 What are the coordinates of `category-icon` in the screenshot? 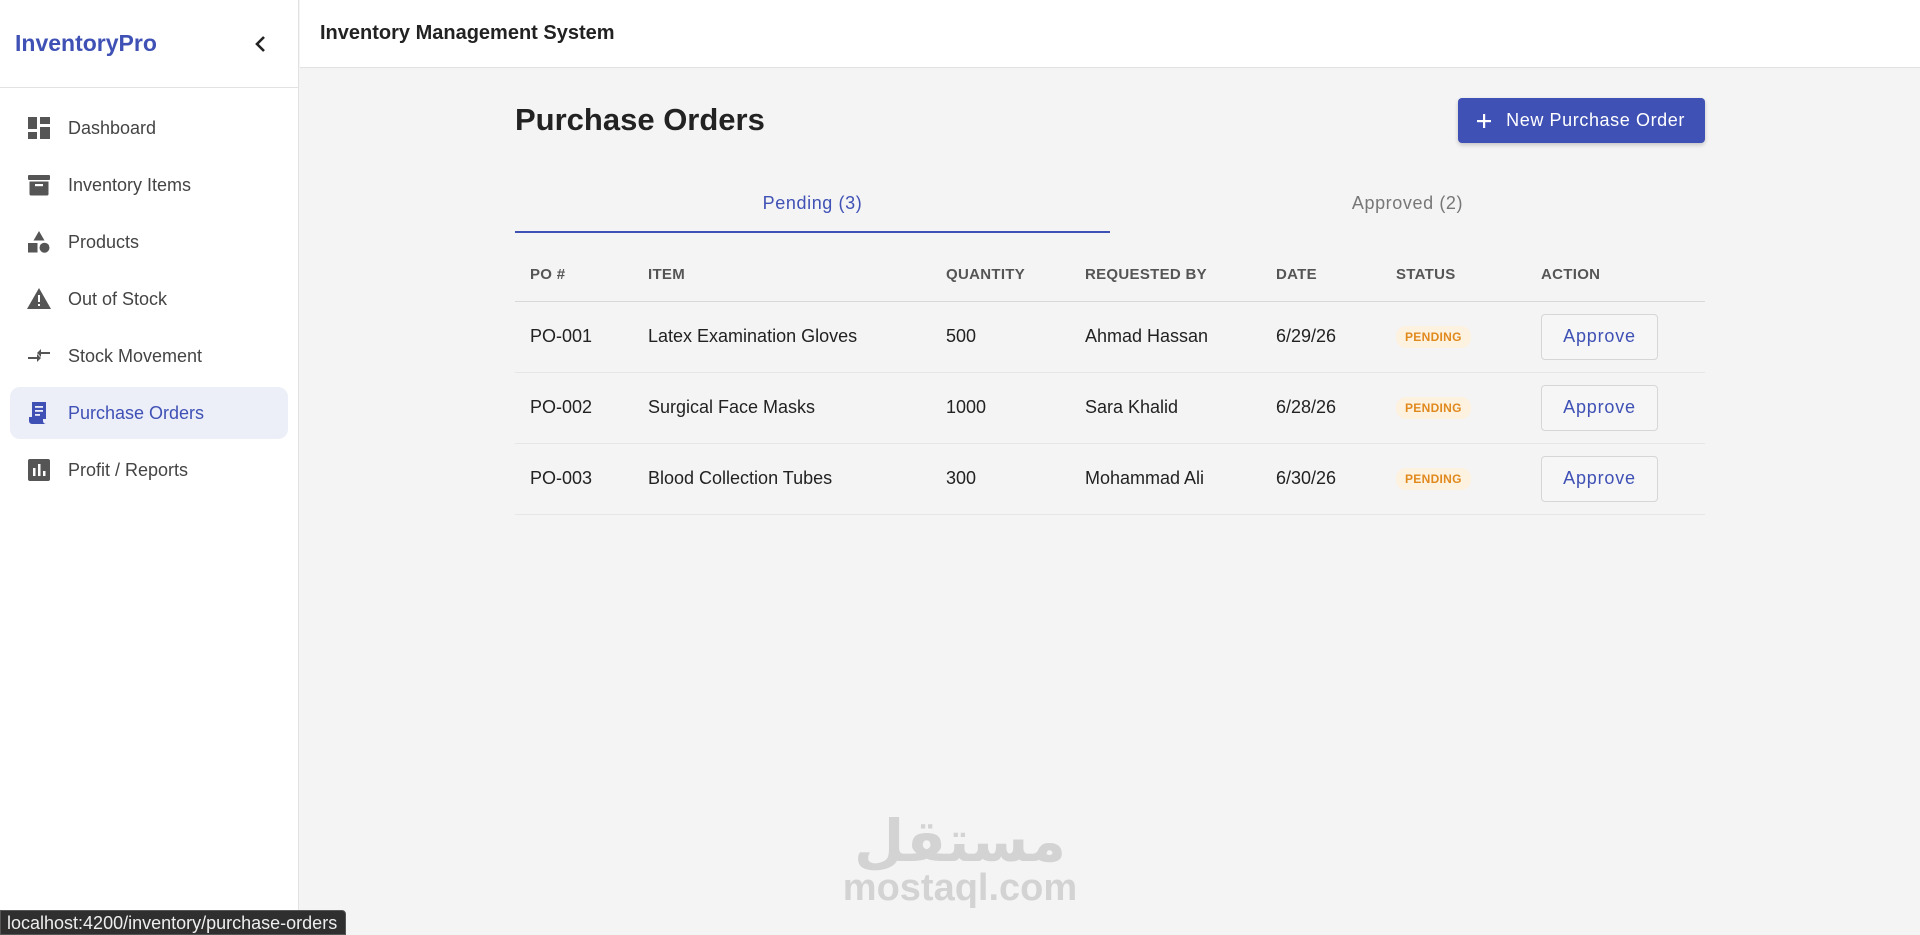 It's located at (39, 242).